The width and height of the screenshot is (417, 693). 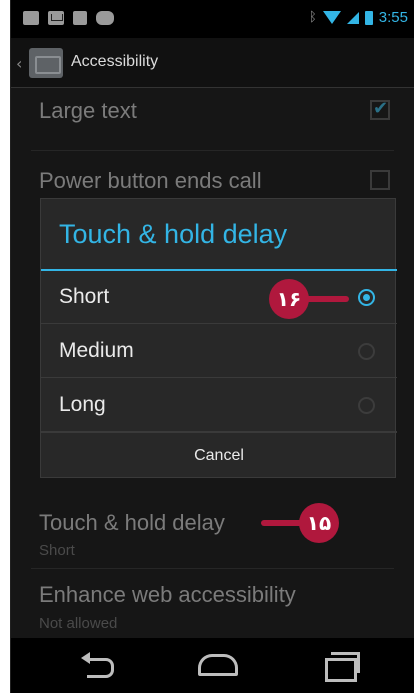 I want to click on system-icons: ᛒ 3:55, so click(x=358, y=17).